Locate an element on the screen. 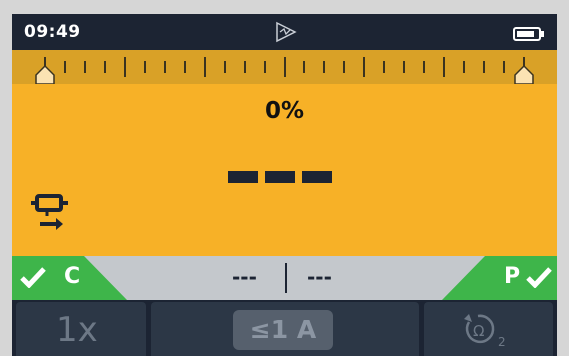  ohm-reset-icon: Ω 2 is located at coordinates (485, 331).